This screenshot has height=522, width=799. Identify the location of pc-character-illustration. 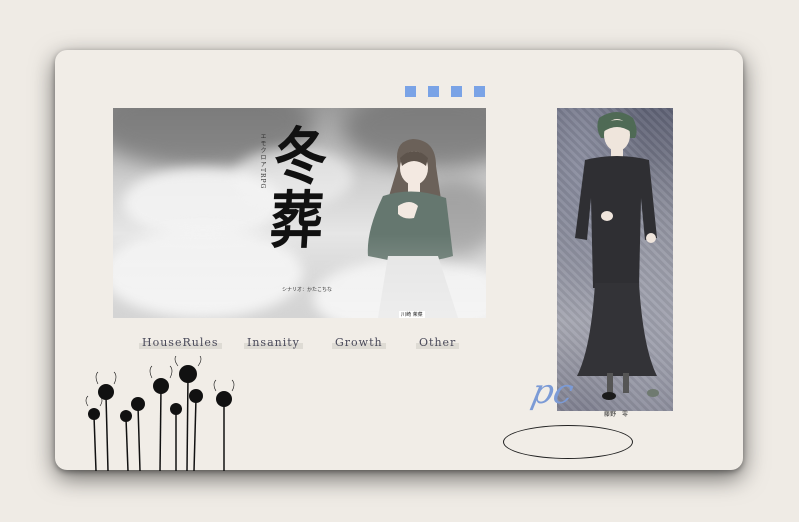
(617, 256).